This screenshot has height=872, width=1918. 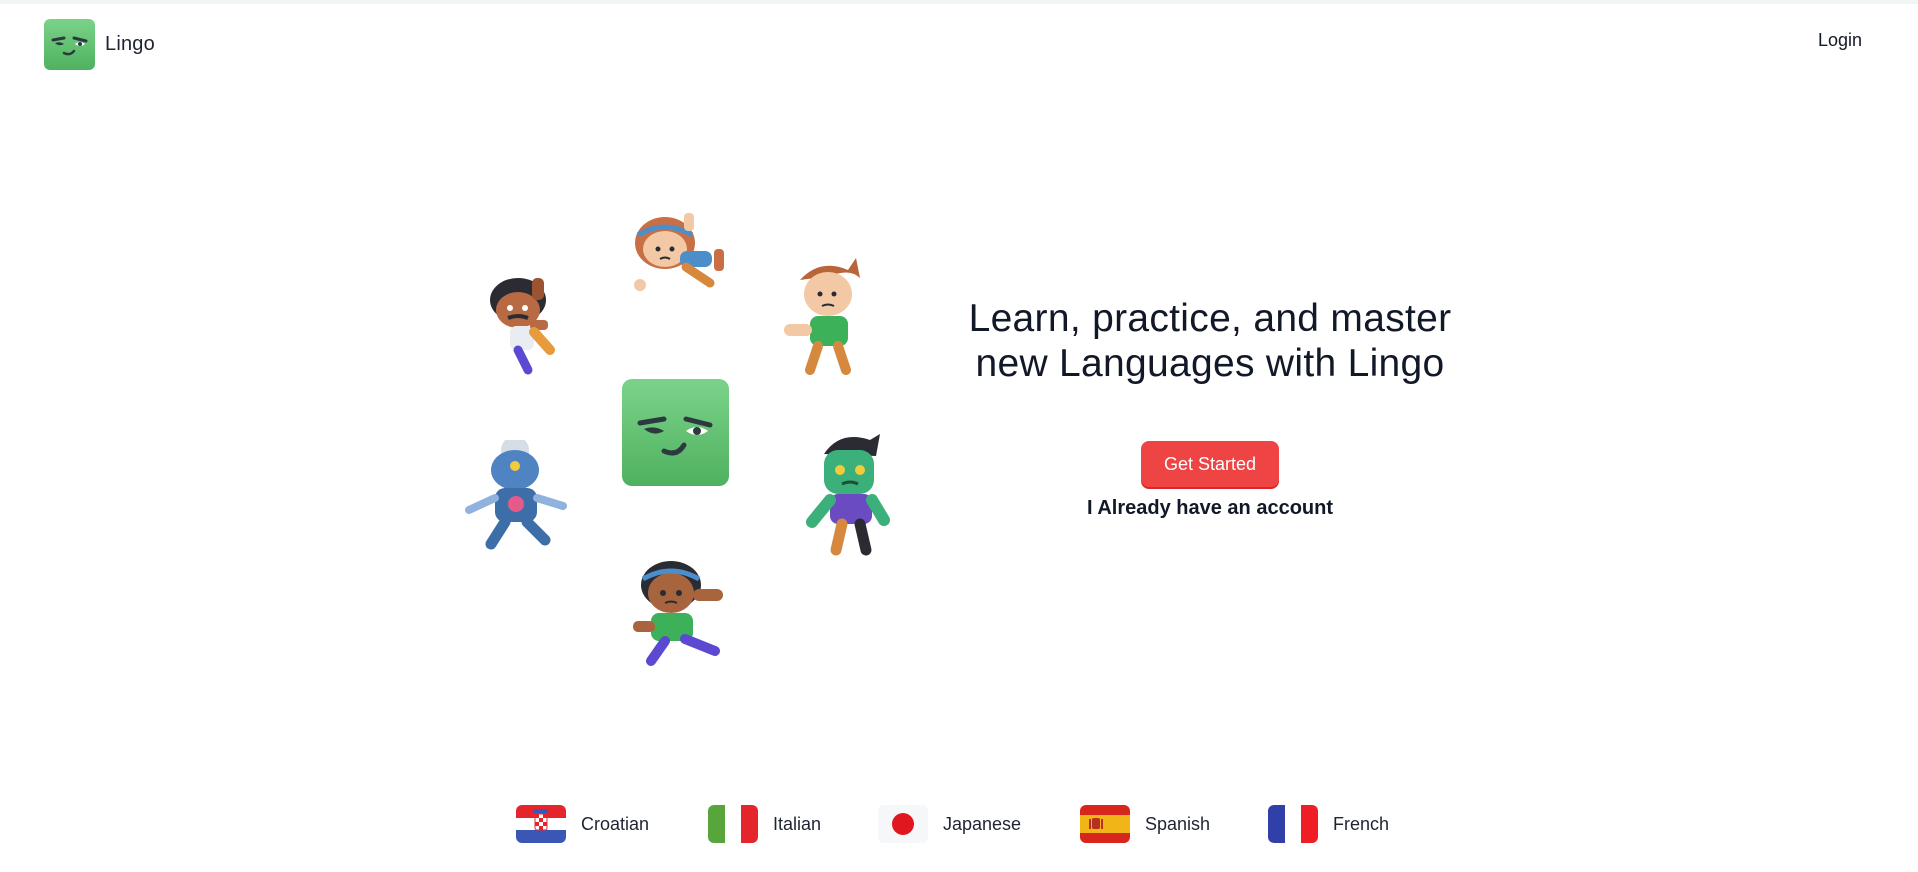 What do you see at coordinates (615, 823) in the screenshot?
I see `language-label: Croatian` at bounding box center [615, 823].